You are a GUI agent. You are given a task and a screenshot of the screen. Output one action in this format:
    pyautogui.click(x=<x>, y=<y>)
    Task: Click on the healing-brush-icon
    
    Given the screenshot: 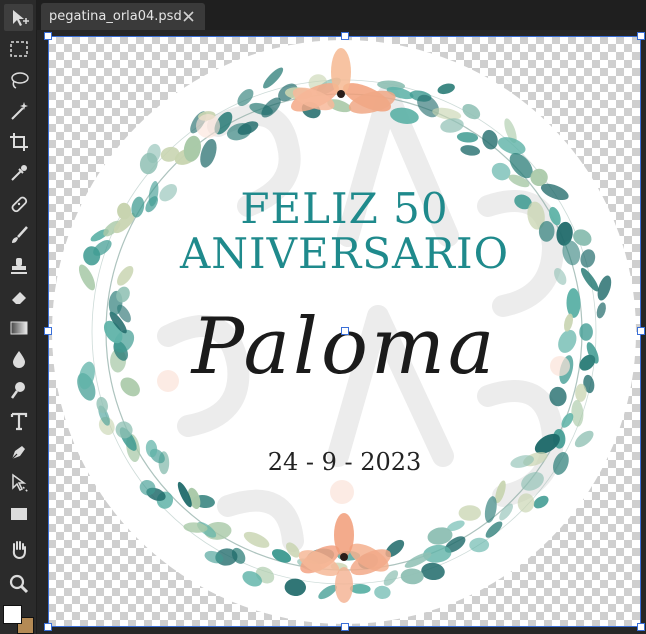 What is the action you would take?
    pyautogui.click(x=19, y=204)
    